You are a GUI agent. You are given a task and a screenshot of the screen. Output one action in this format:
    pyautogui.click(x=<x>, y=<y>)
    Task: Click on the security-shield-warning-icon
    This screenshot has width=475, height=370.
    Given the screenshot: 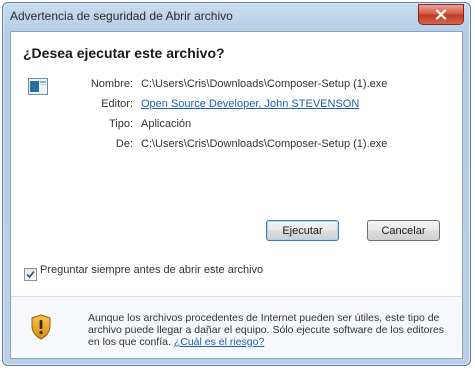 What is the action you would take?
    pyautogui.click(x=41, y=327)
    